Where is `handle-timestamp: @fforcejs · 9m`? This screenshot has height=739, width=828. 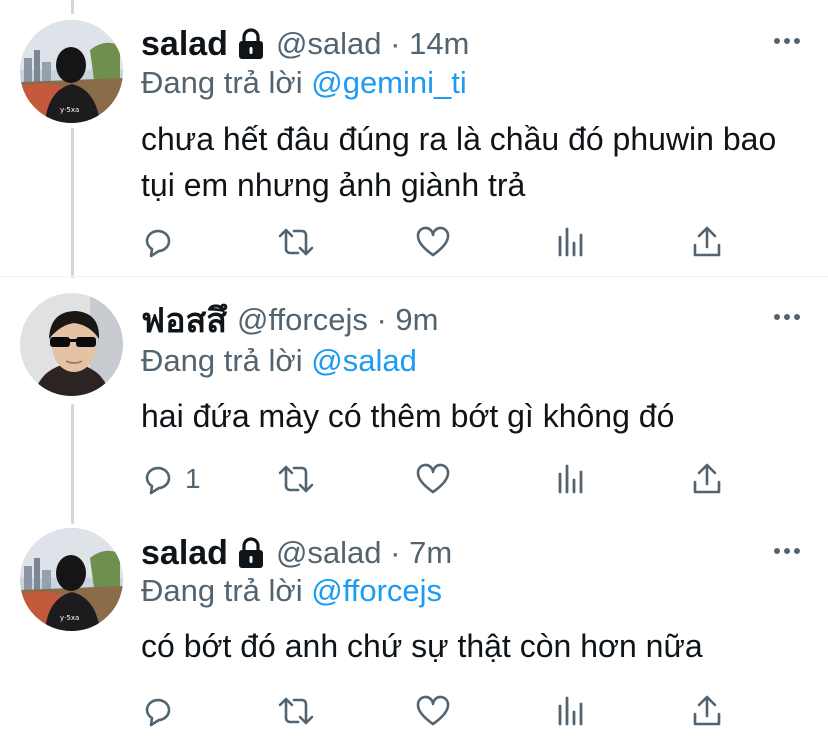 handle-timestamp: @fforcejs · 9m is located at coordinates (337, 320).